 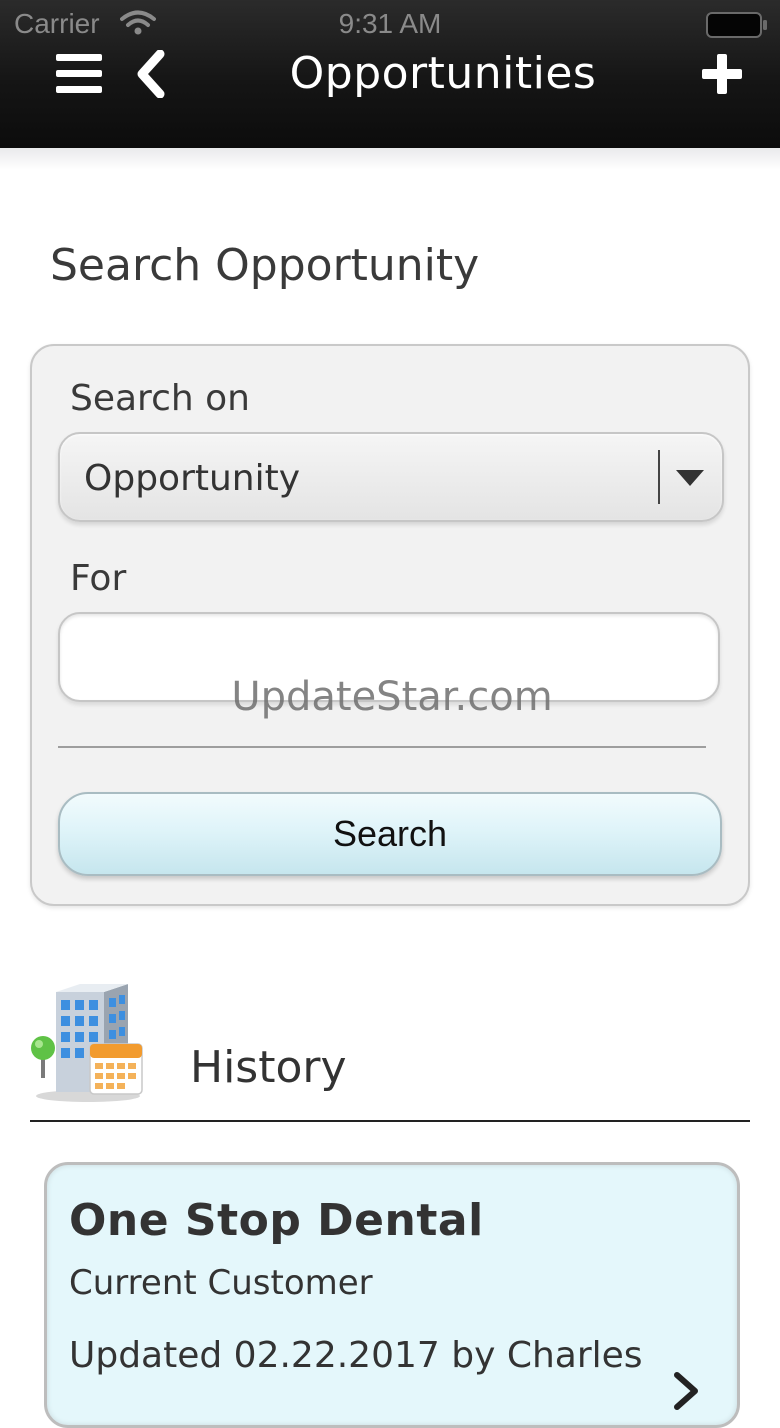 I want to click on search-for-input, so click(x=389, y=657).